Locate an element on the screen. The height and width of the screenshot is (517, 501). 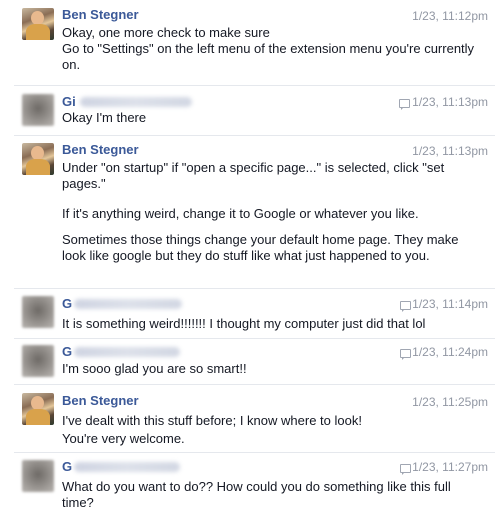
message-paragraph: I'm sooo glad you are so smart!! is located at coordinates (154, 368).